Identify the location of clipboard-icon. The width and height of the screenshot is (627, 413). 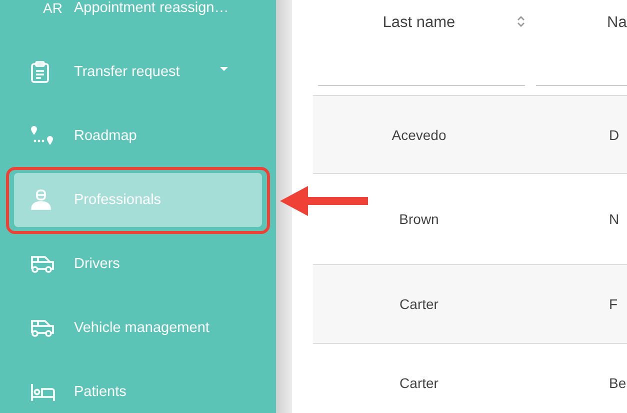
(40, 72).